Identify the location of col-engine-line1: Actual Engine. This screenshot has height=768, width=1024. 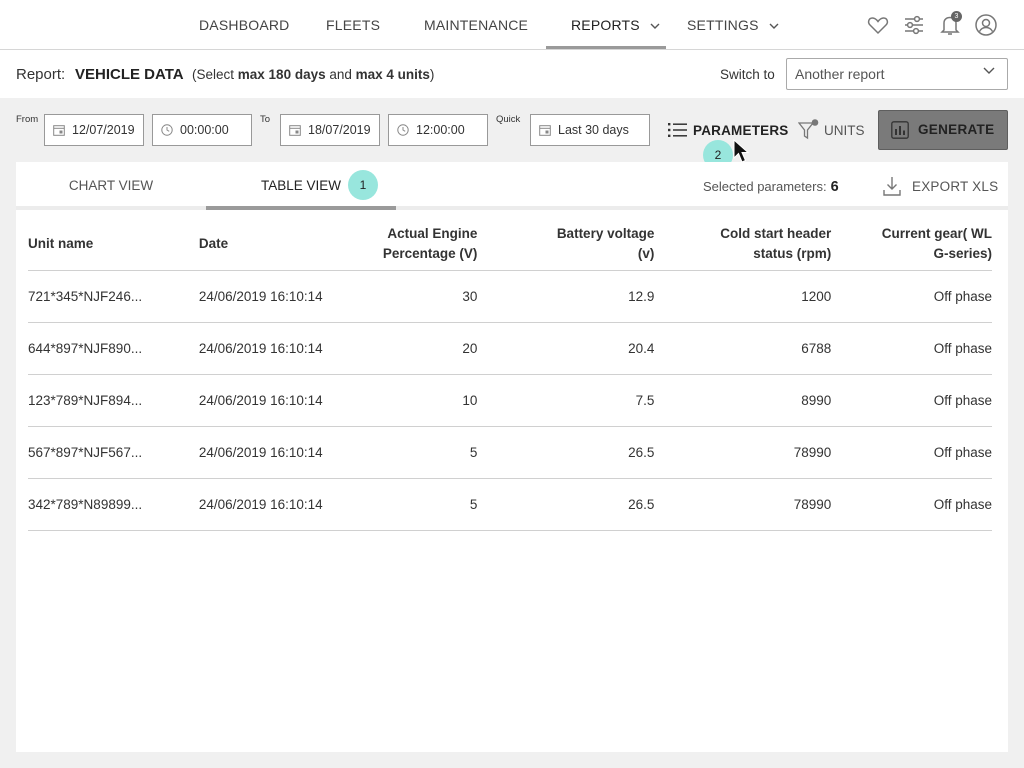
(432, 233).